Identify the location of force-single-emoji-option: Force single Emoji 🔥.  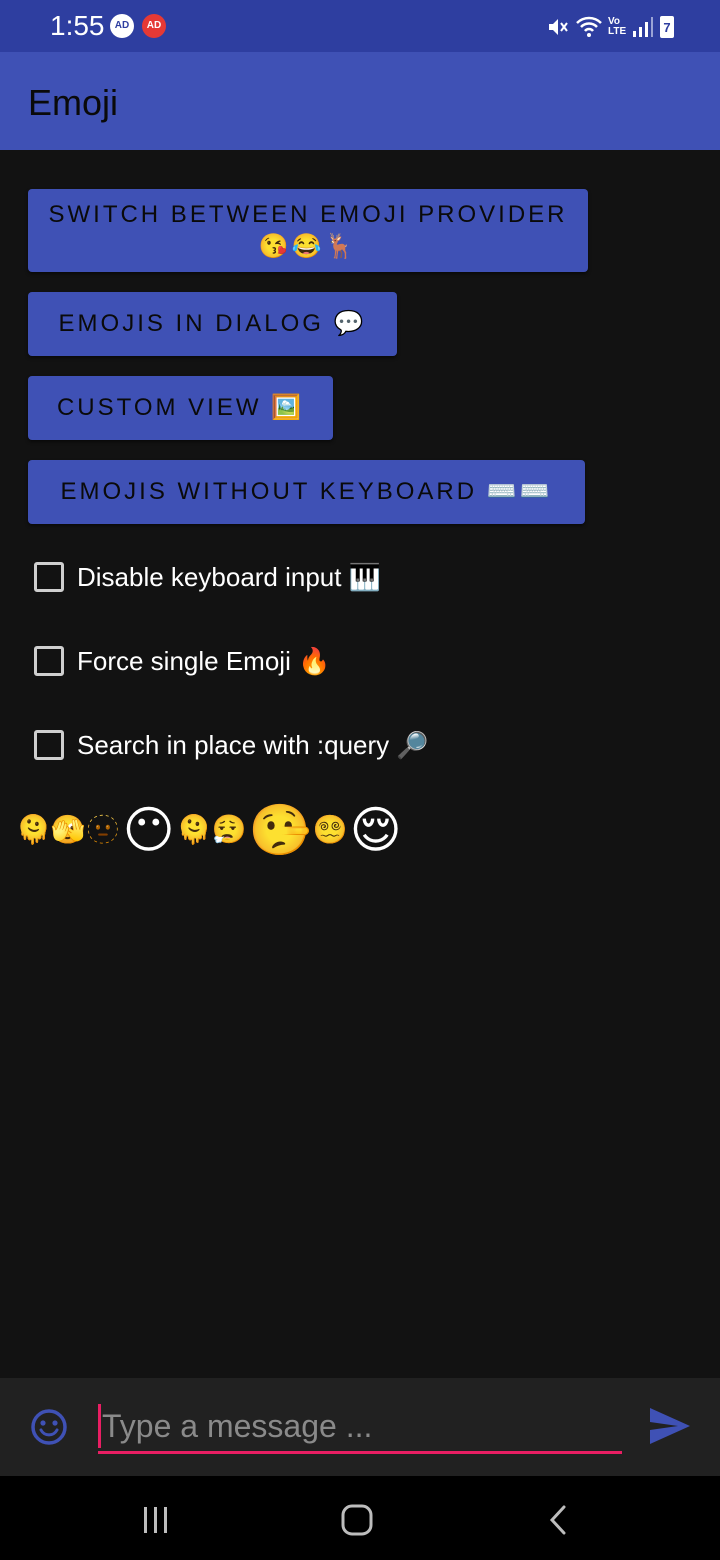
(182, 661).